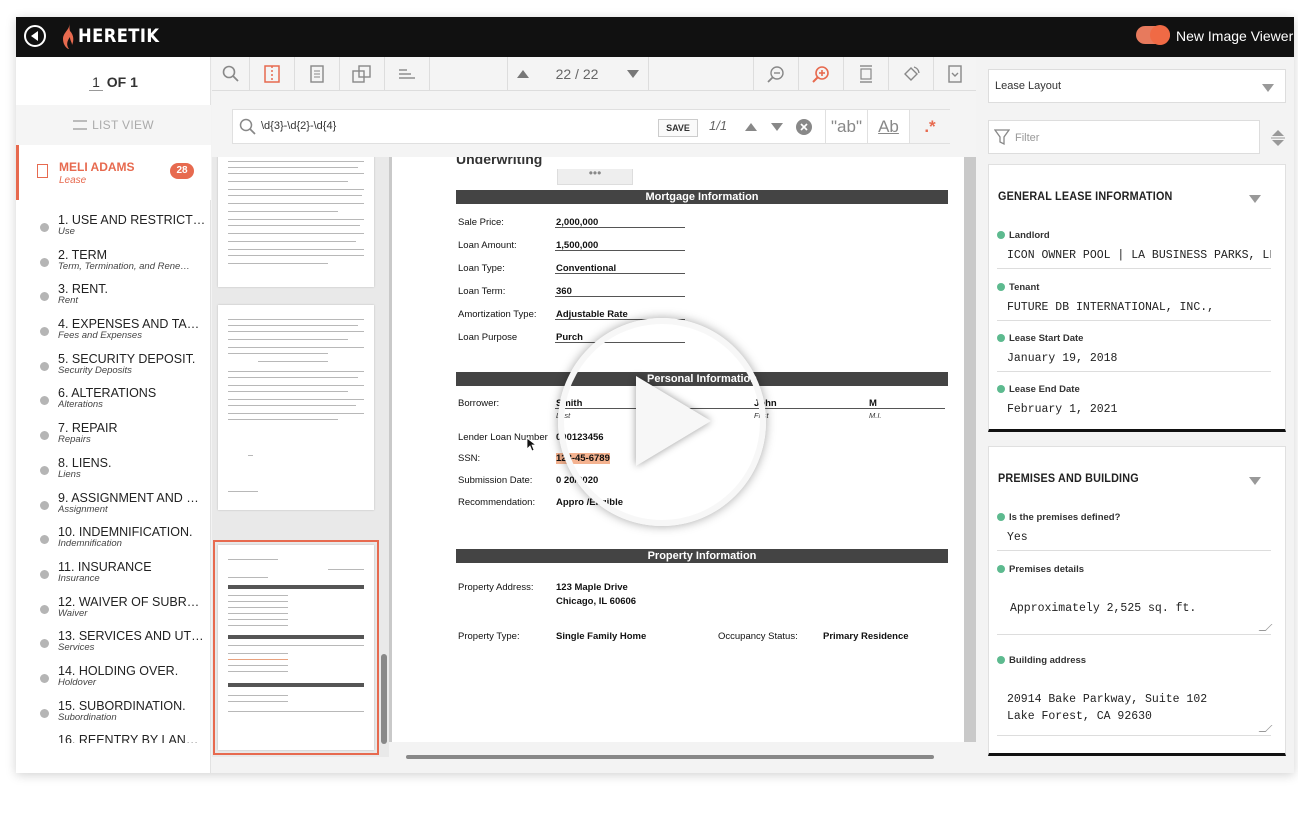 Image resolution: width=1298 pixels, height=823 pixels. I want to click on page-view-button, so click(317, 74).